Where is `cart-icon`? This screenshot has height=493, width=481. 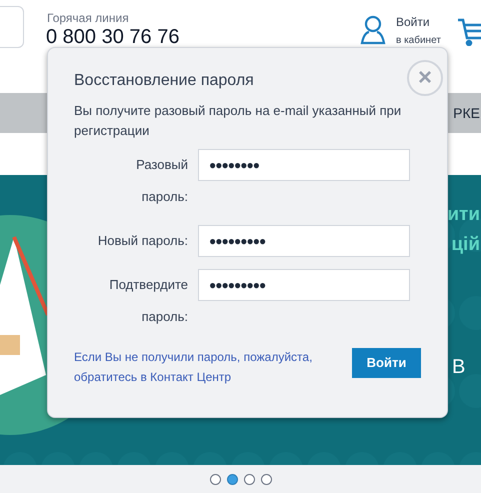
cart-icon is located at coordinates (469, 32).